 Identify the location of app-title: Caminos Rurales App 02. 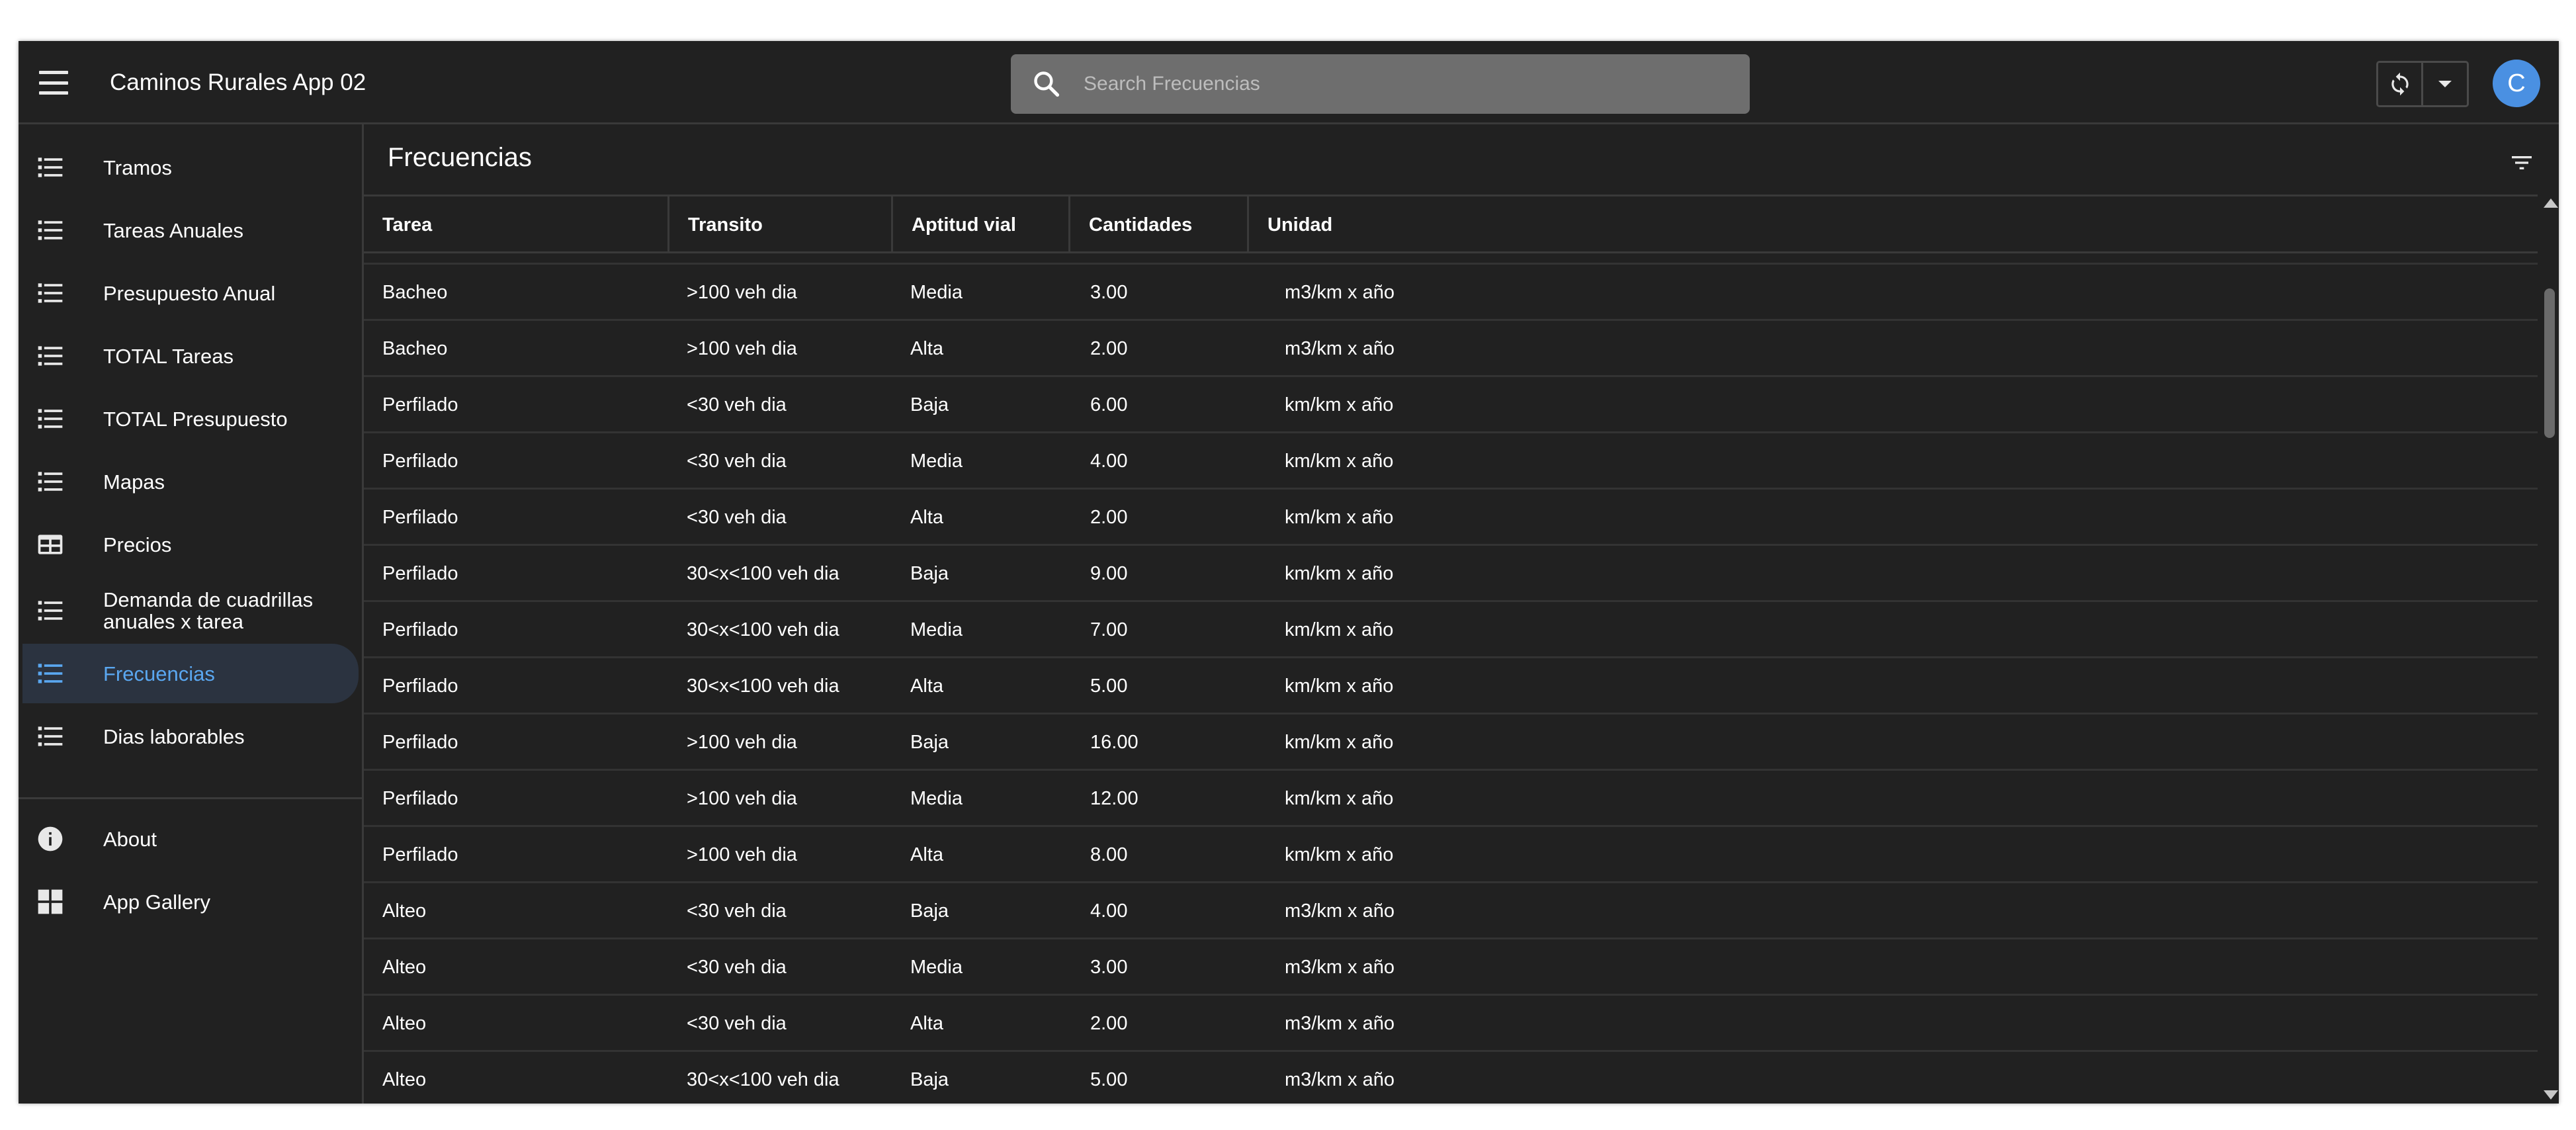
(238, 82).